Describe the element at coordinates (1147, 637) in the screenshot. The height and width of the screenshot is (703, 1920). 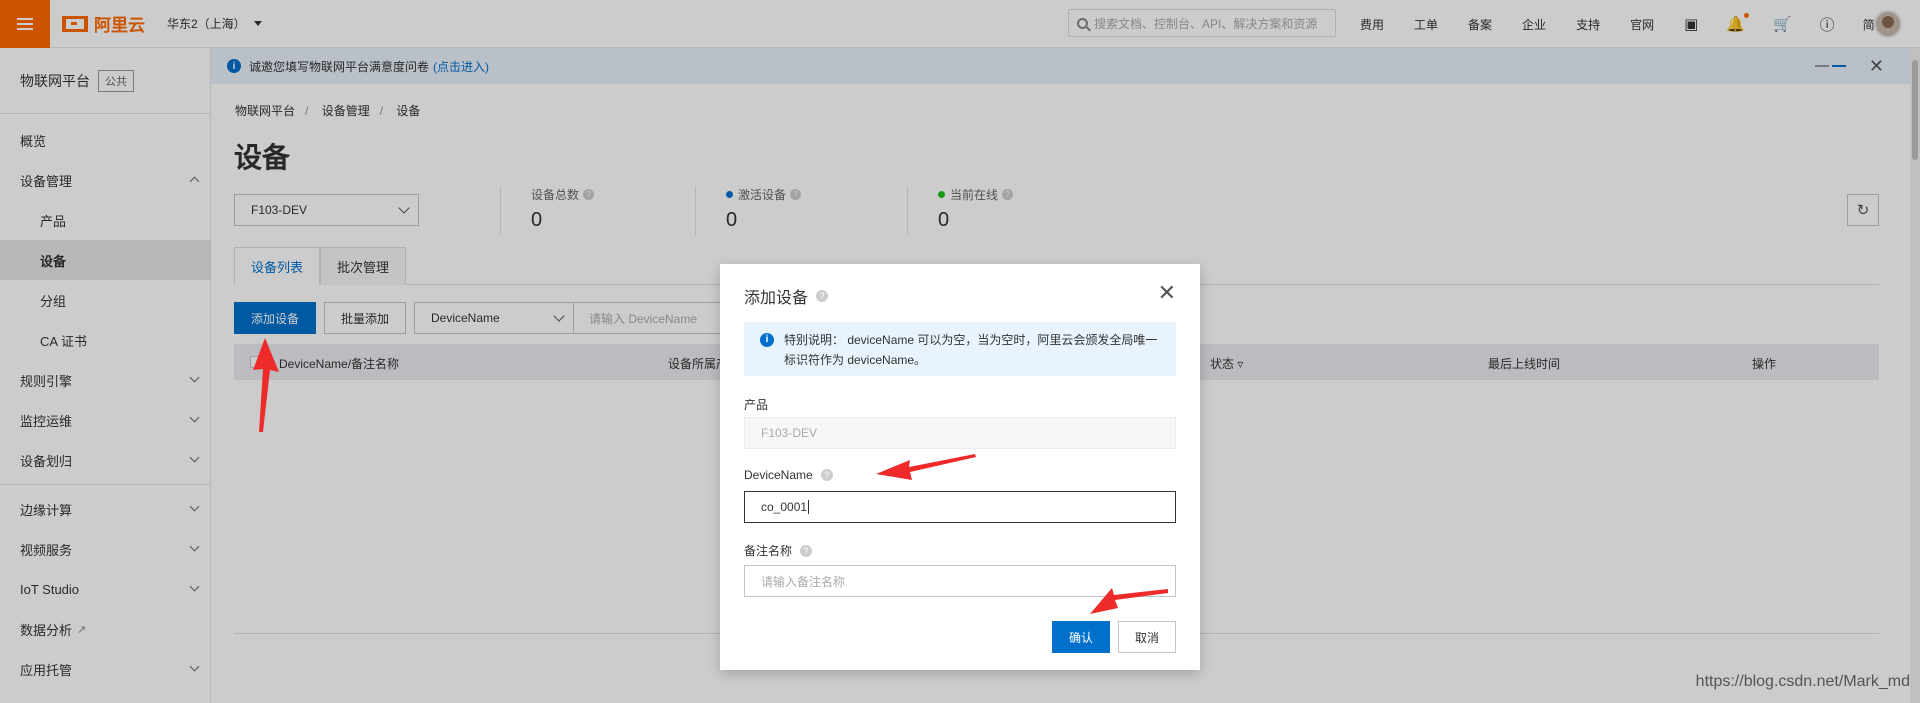
I see `cancel-button: 取消` at that location.